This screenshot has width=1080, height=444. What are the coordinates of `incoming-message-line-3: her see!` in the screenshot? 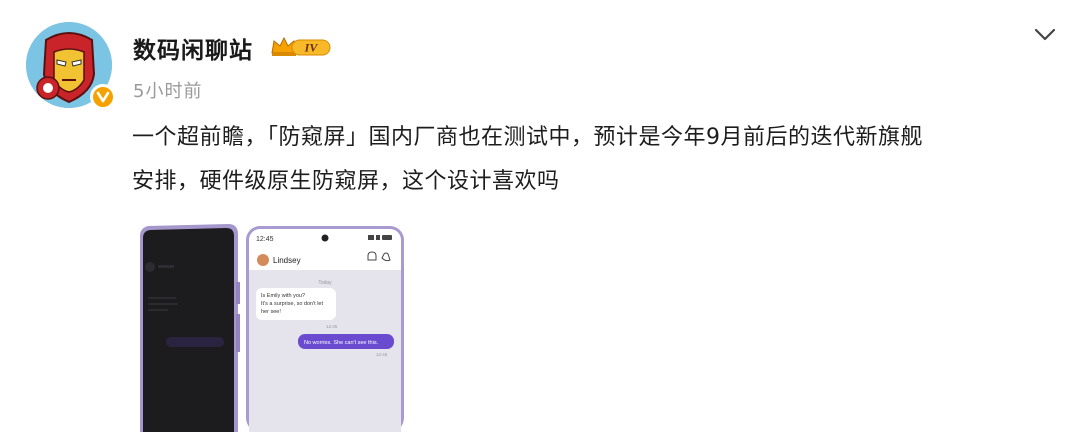 It's located at (271, 312).